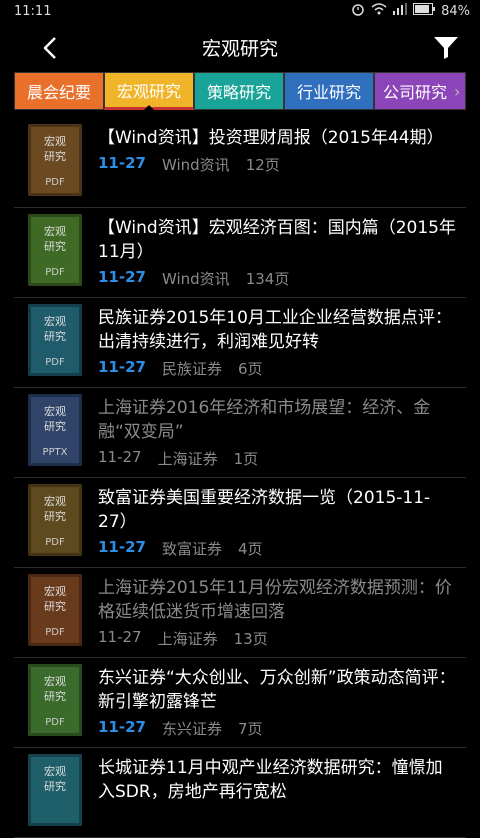  What do you see at coordinates (275, 600) in the screenshot?
I see `report-title: 上海证券2015年11月份宏观经济数据预测：价格延续低迷货币增速回落` at bounding box center [275, 600].